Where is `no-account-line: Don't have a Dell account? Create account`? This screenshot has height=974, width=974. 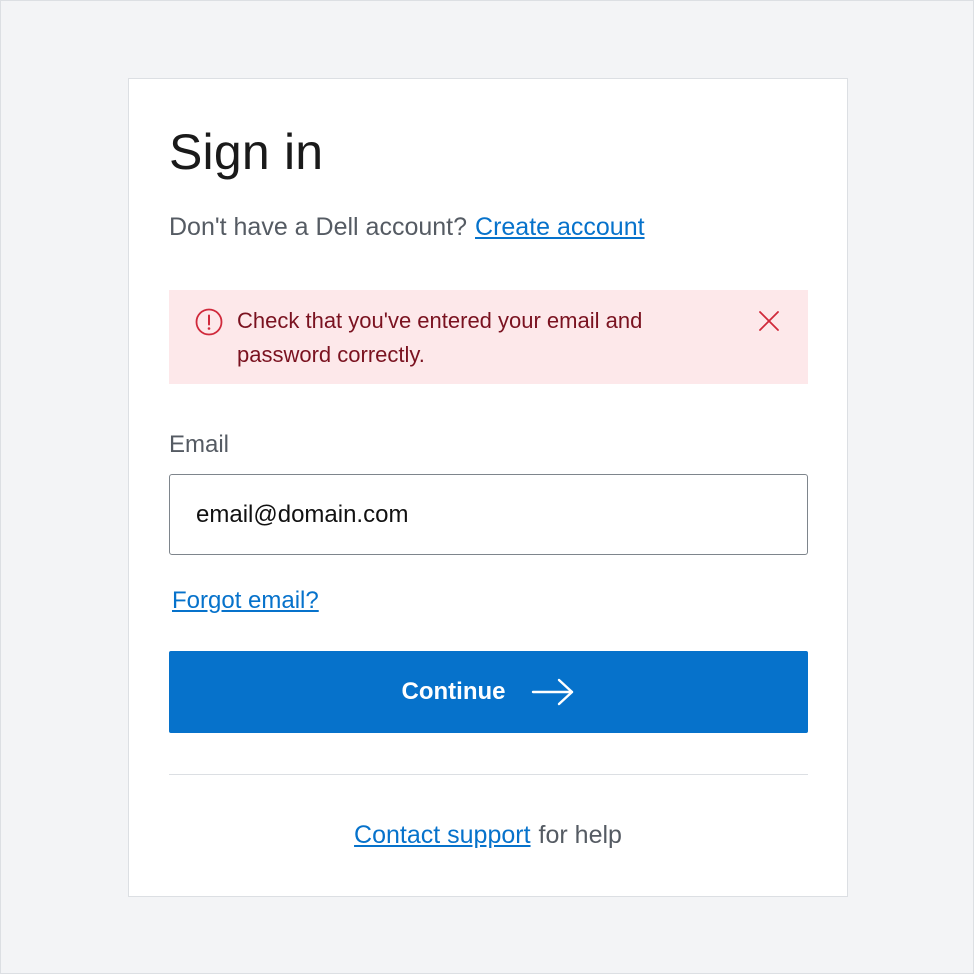
no-account-line: Don't have a Dell account? Create account is located at coordinates (407, 227).